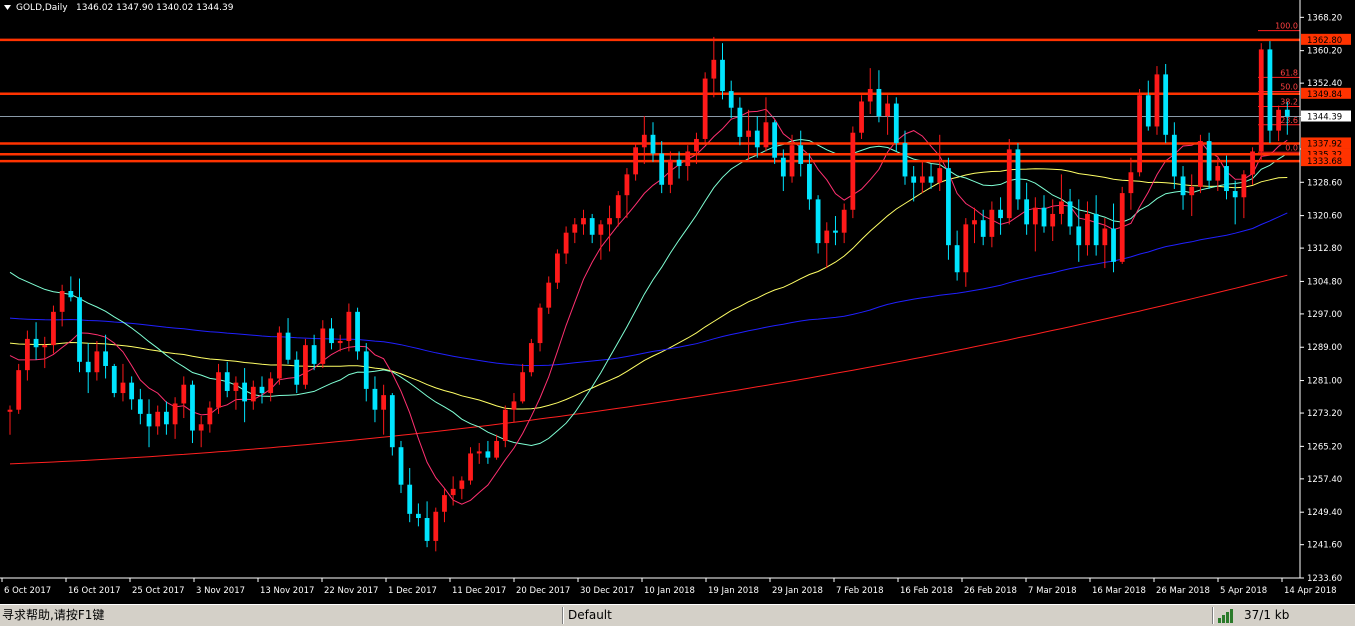  What do you see at coordinates (1228, 616) in the screenshot?
I see `connection-bars-icon` at bounding box center [1228, 616].